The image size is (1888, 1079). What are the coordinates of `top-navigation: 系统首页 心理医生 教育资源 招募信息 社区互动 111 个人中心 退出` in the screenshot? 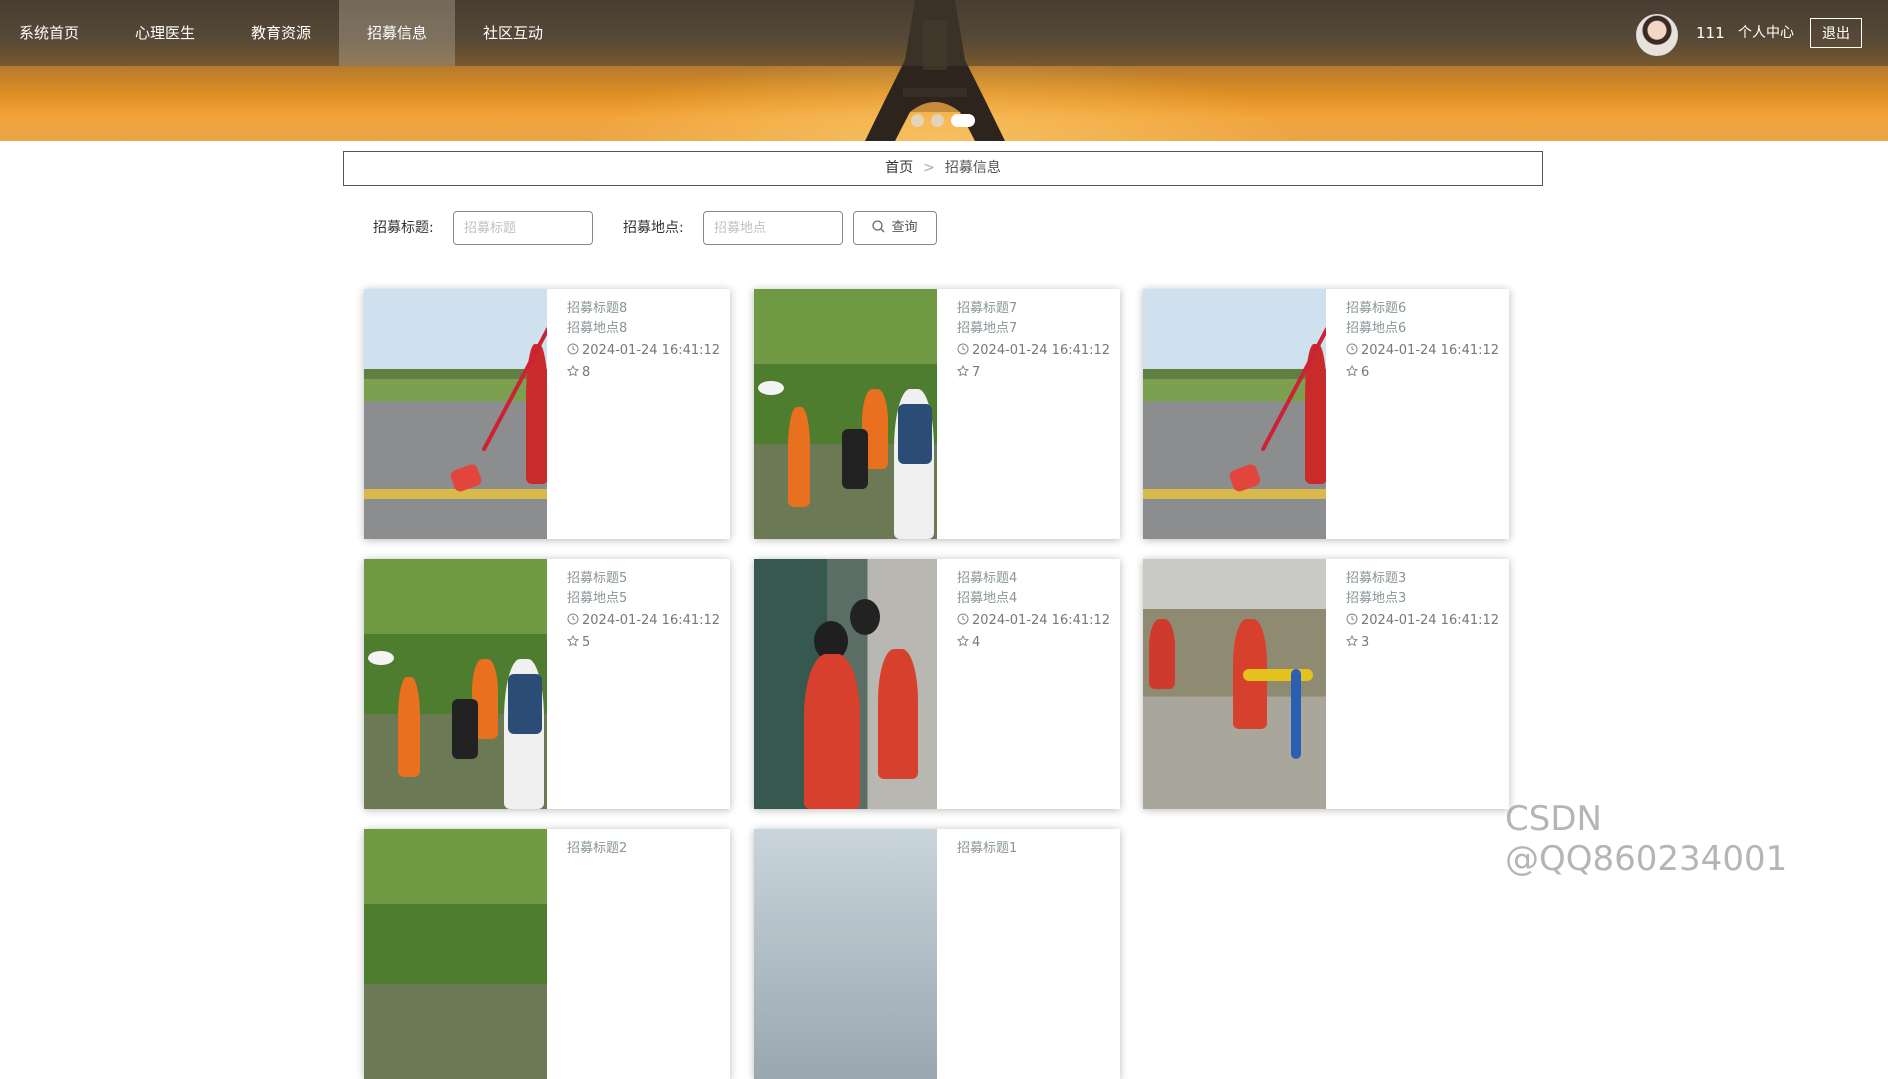 It's located at (944, 33).